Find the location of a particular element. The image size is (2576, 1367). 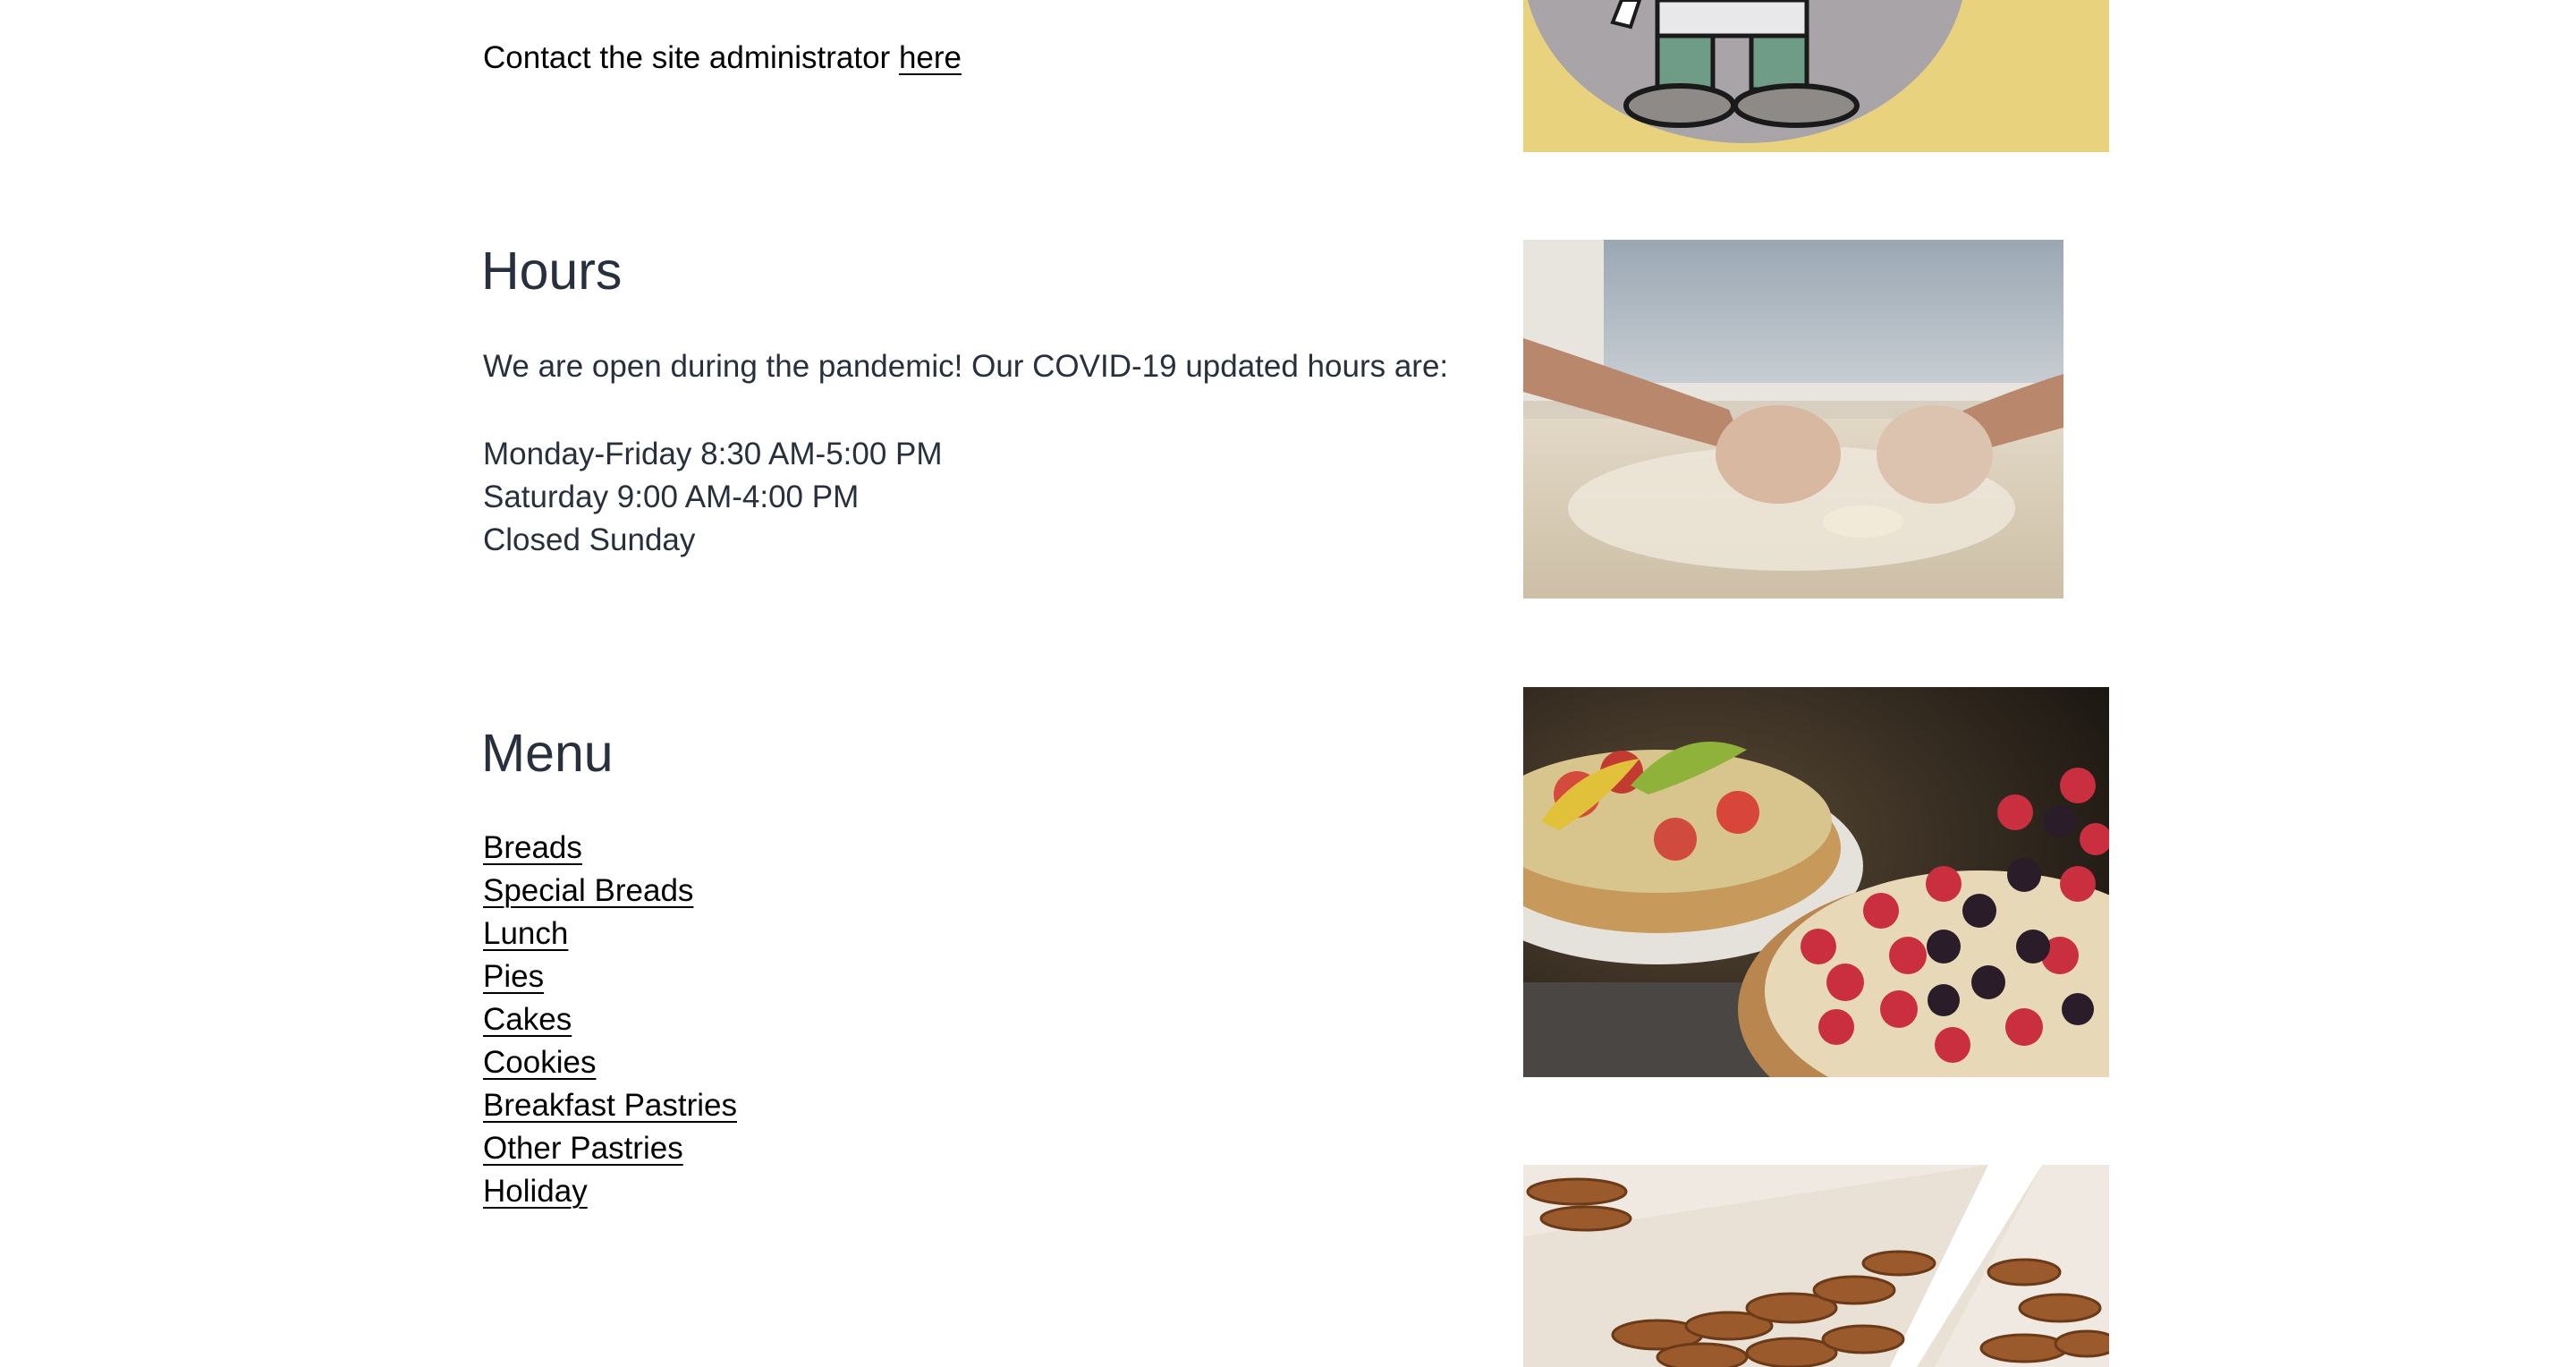

menu-link-cookies: Cookies is located at coordinates (539, 1062).